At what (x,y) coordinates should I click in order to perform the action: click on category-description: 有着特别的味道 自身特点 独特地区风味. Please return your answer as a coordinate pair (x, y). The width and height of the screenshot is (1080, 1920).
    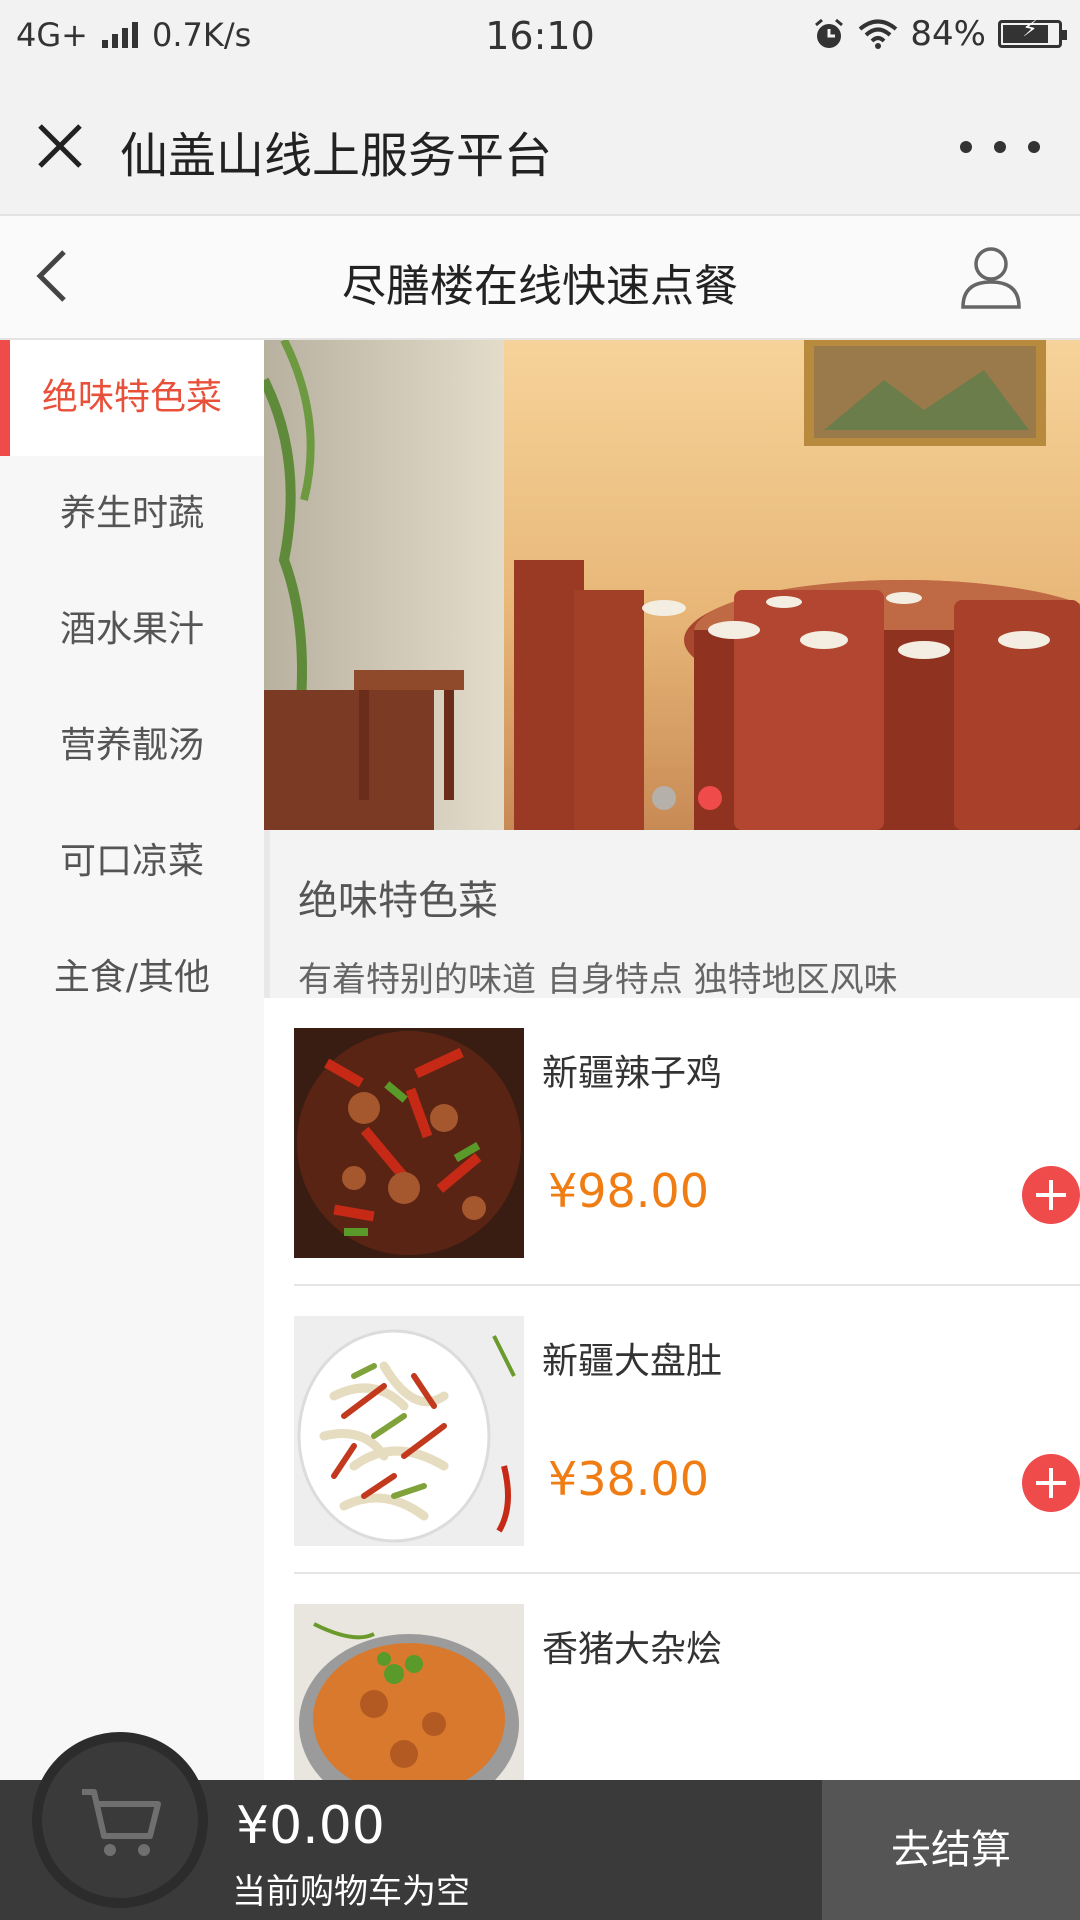
    Looking at the image, I should click on (598, 980).